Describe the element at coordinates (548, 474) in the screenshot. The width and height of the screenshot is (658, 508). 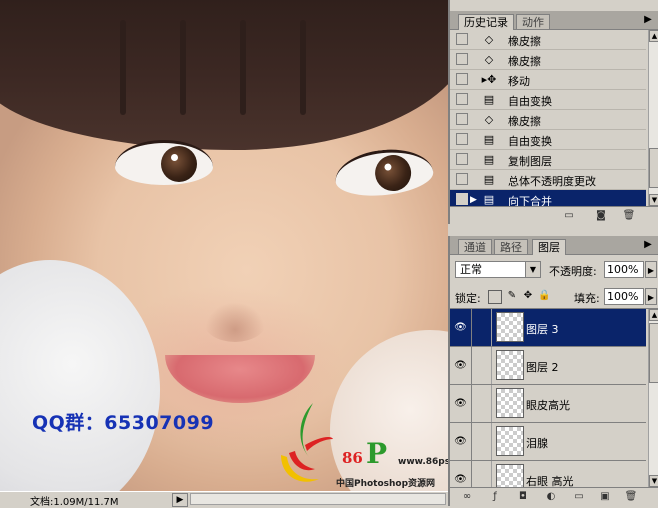
I see `layer-row: 👁 右眼 高光` at that location.